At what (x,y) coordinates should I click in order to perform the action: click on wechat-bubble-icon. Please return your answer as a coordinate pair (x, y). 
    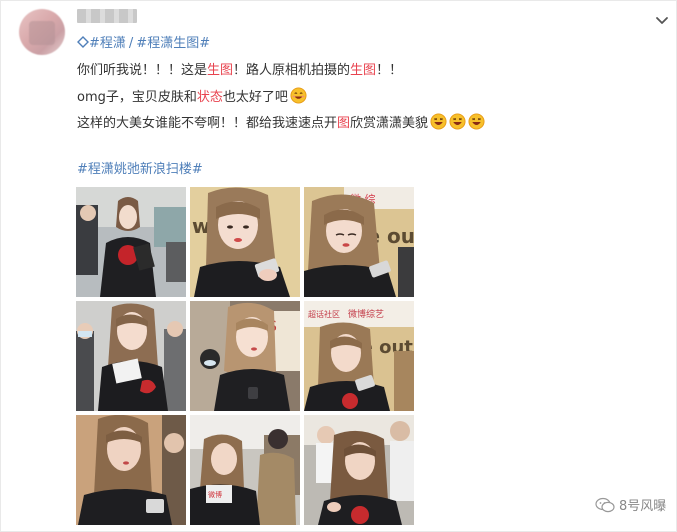
    Looking at the image, I should click on (605, 504).